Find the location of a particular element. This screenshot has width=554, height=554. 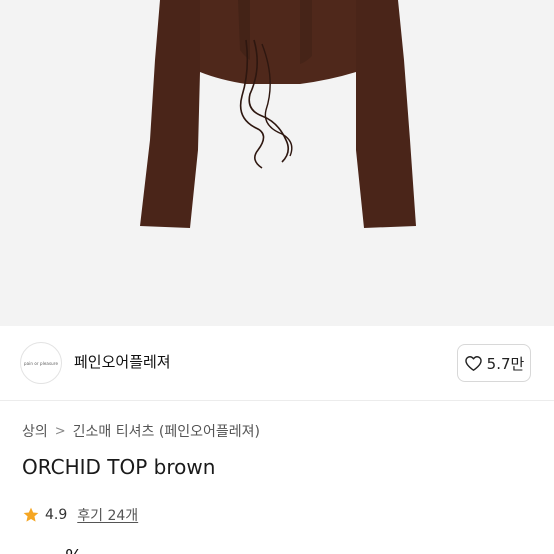

rating-score: 4.9 is located at coordinates (56, 515).